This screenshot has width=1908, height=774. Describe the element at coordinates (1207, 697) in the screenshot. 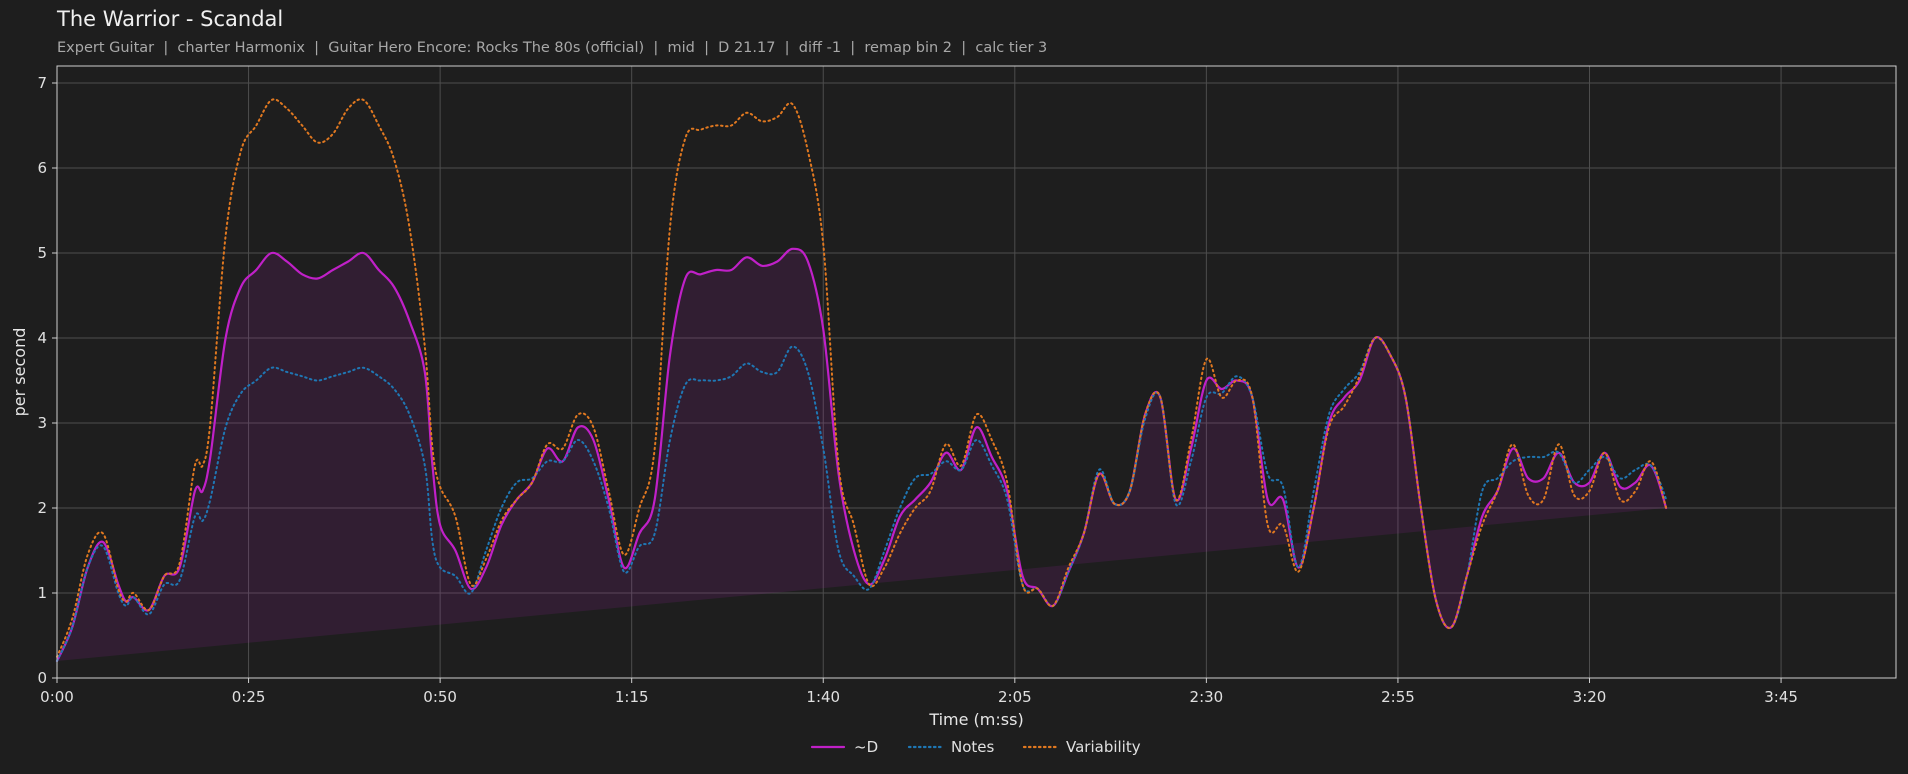

I see `x-tick-label: 2:30` at that location.